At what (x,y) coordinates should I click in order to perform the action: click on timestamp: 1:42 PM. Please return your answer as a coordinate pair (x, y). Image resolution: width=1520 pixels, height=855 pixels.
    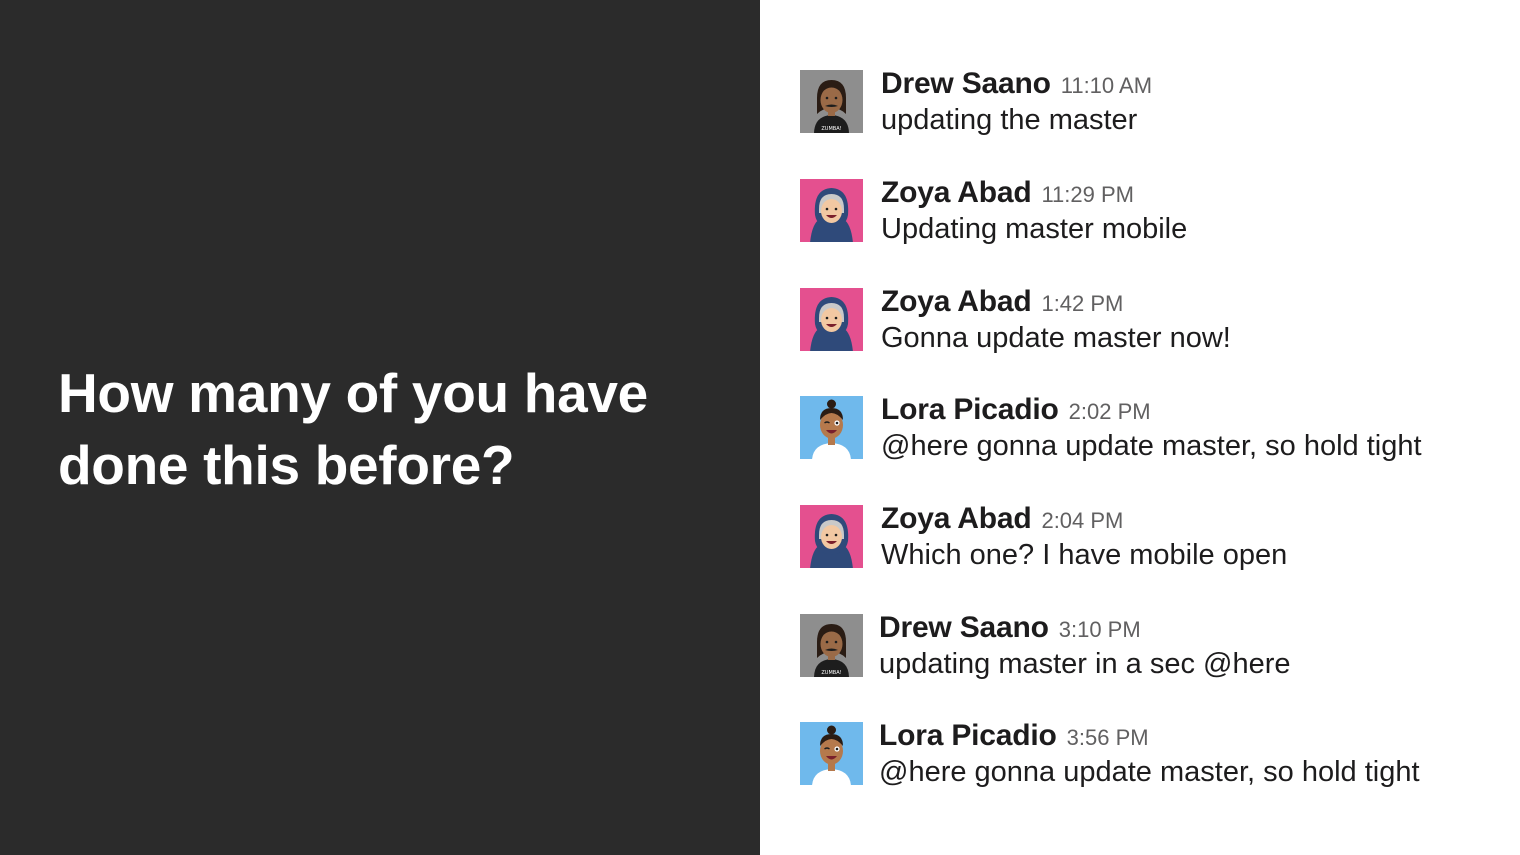
    Looking at the image, I should click on (1082, 303).